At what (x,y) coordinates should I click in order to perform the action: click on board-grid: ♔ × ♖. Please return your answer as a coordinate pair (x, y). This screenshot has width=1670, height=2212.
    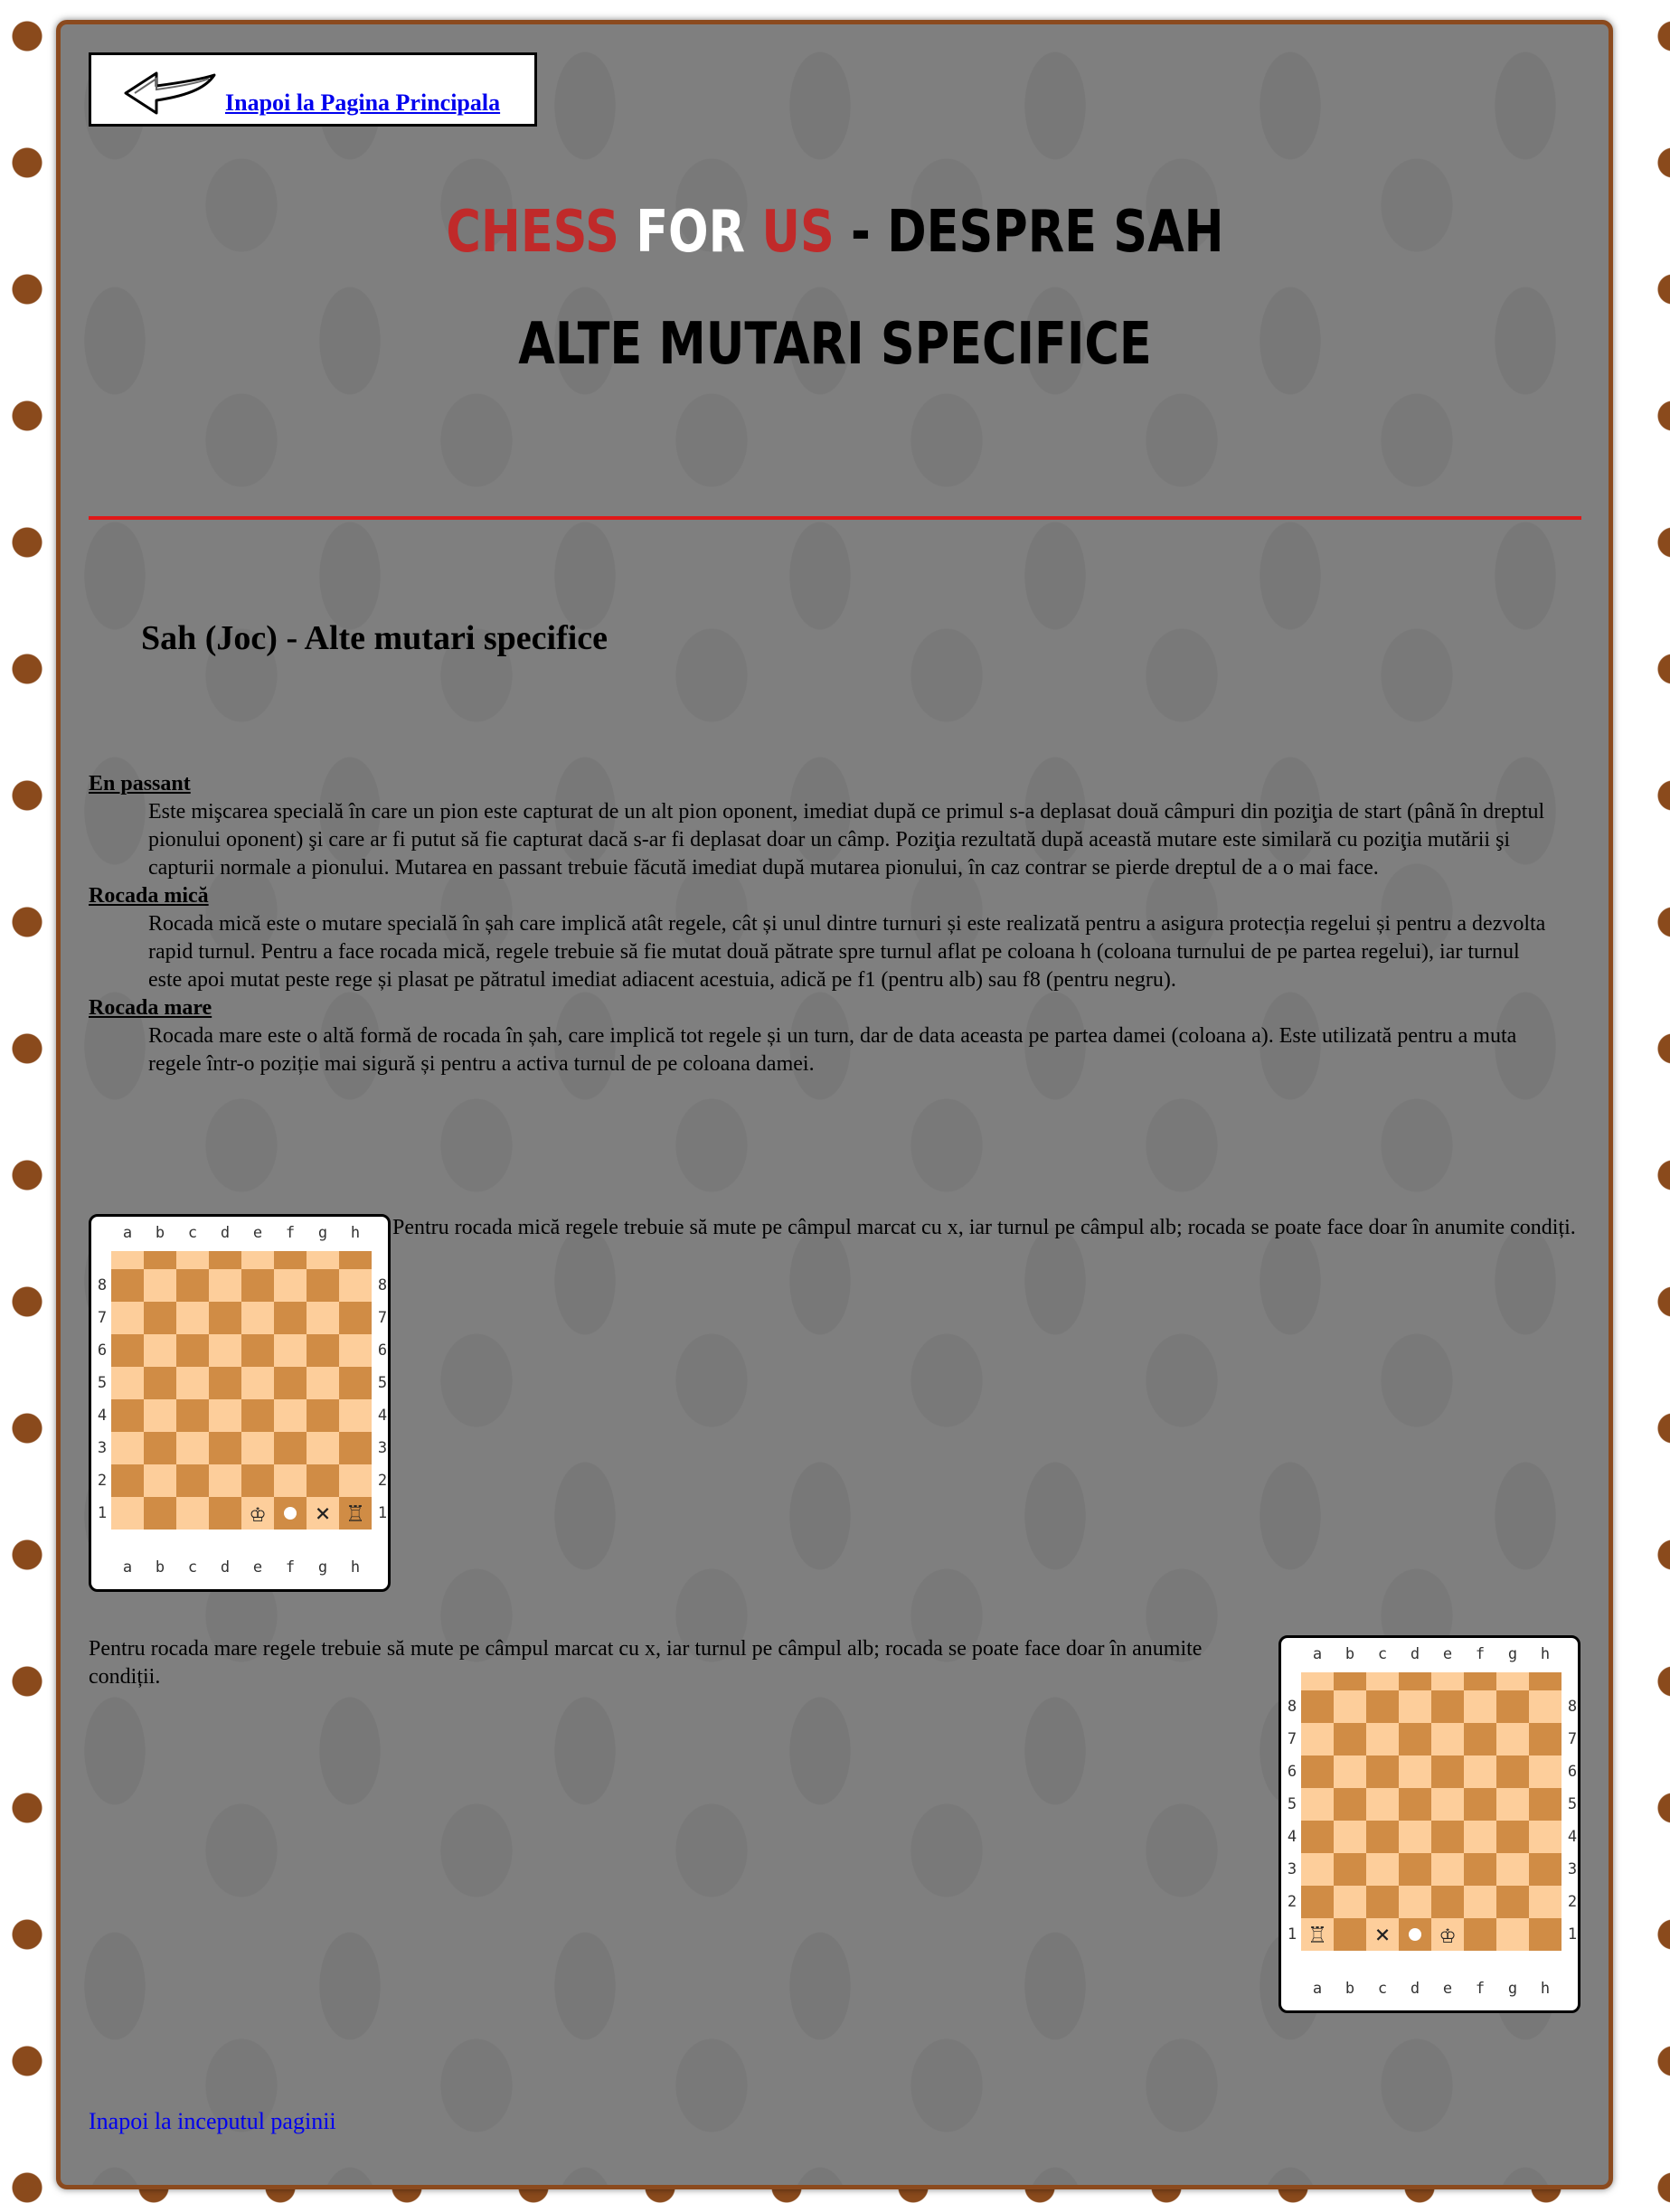
    Looking at the image, I should click on (241, 1401).